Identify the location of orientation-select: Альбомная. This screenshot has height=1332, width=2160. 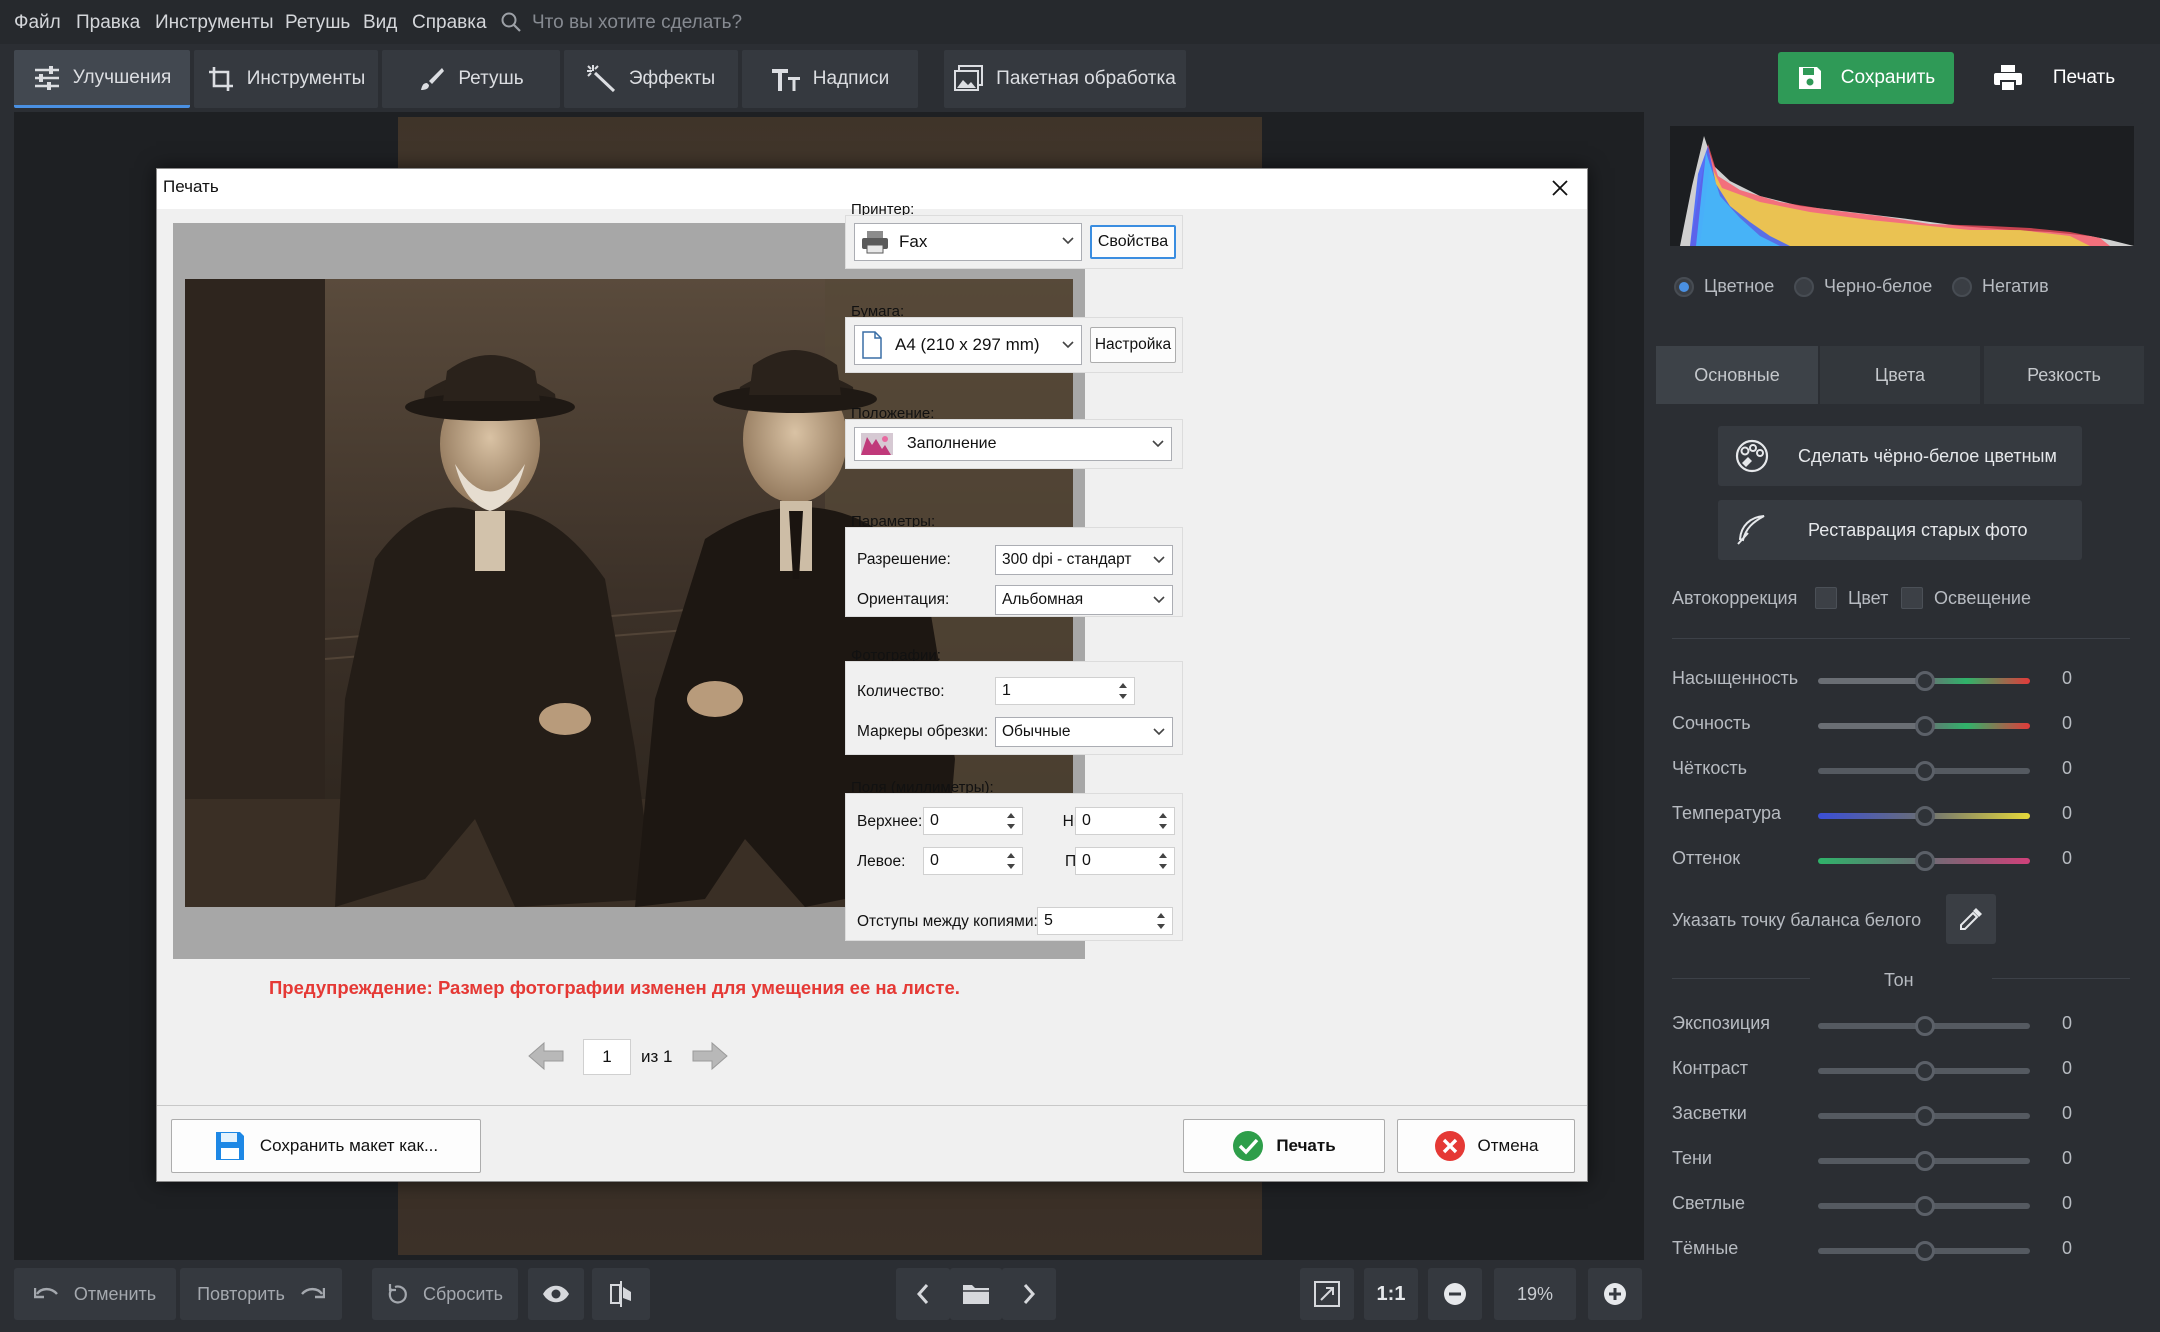
(1084, 600).